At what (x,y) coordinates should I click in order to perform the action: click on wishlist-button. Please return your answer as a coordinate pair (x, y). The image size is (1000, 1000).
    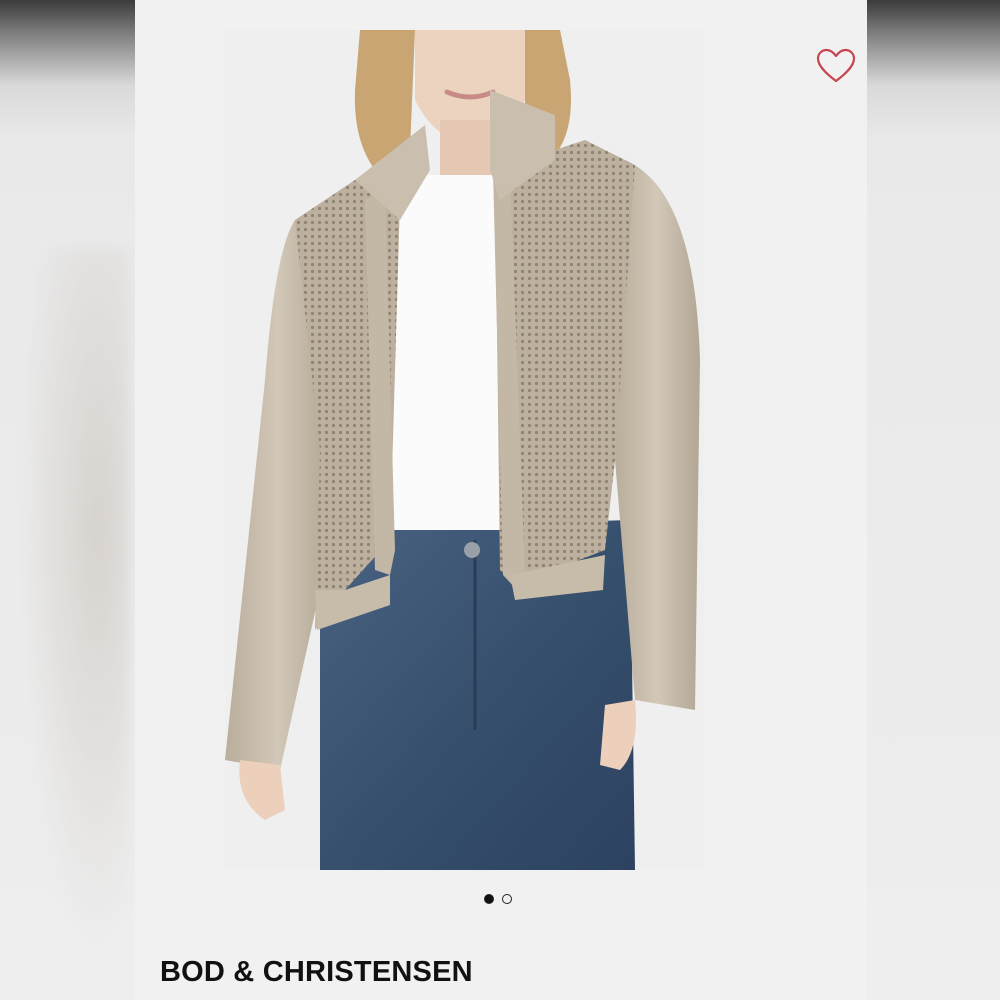
    Looking at the image, I should click on (836, 66).